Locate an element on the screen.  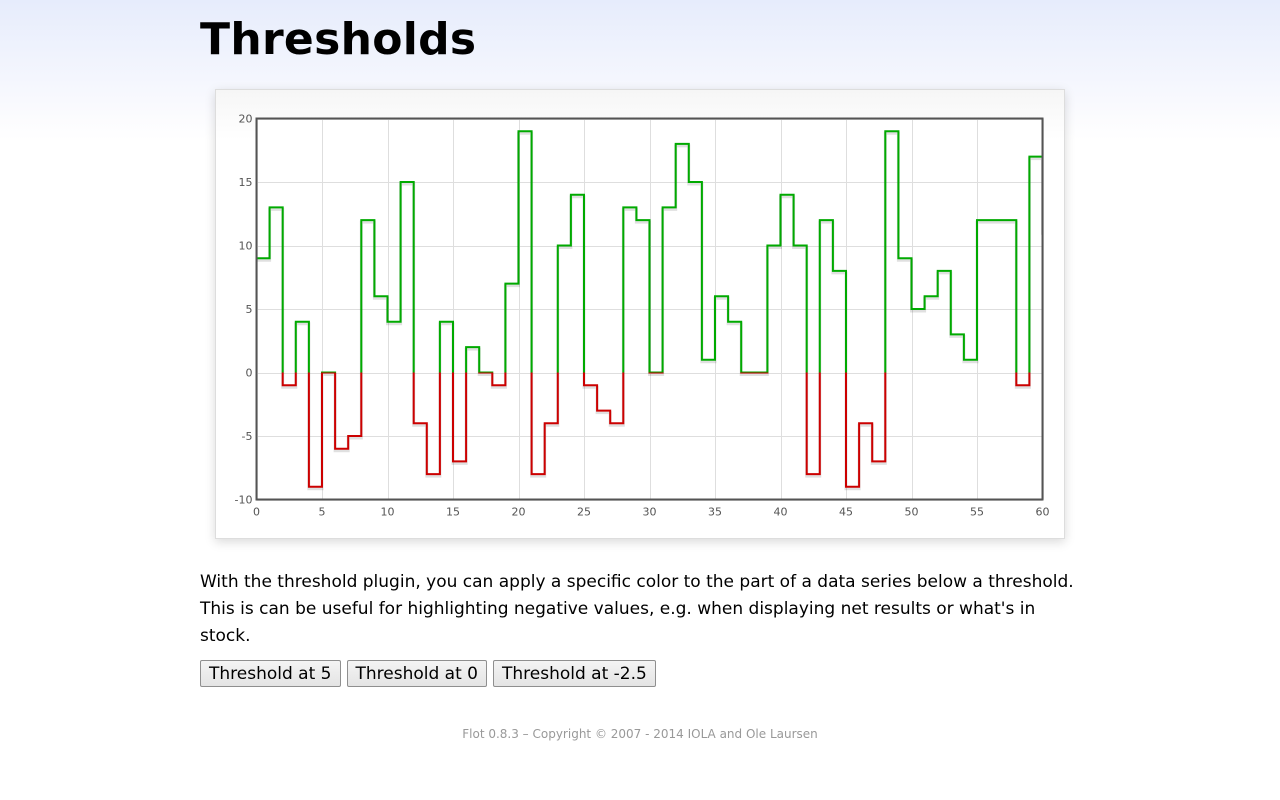
y-tick-label: 15 is located at coordinates (246, 182).